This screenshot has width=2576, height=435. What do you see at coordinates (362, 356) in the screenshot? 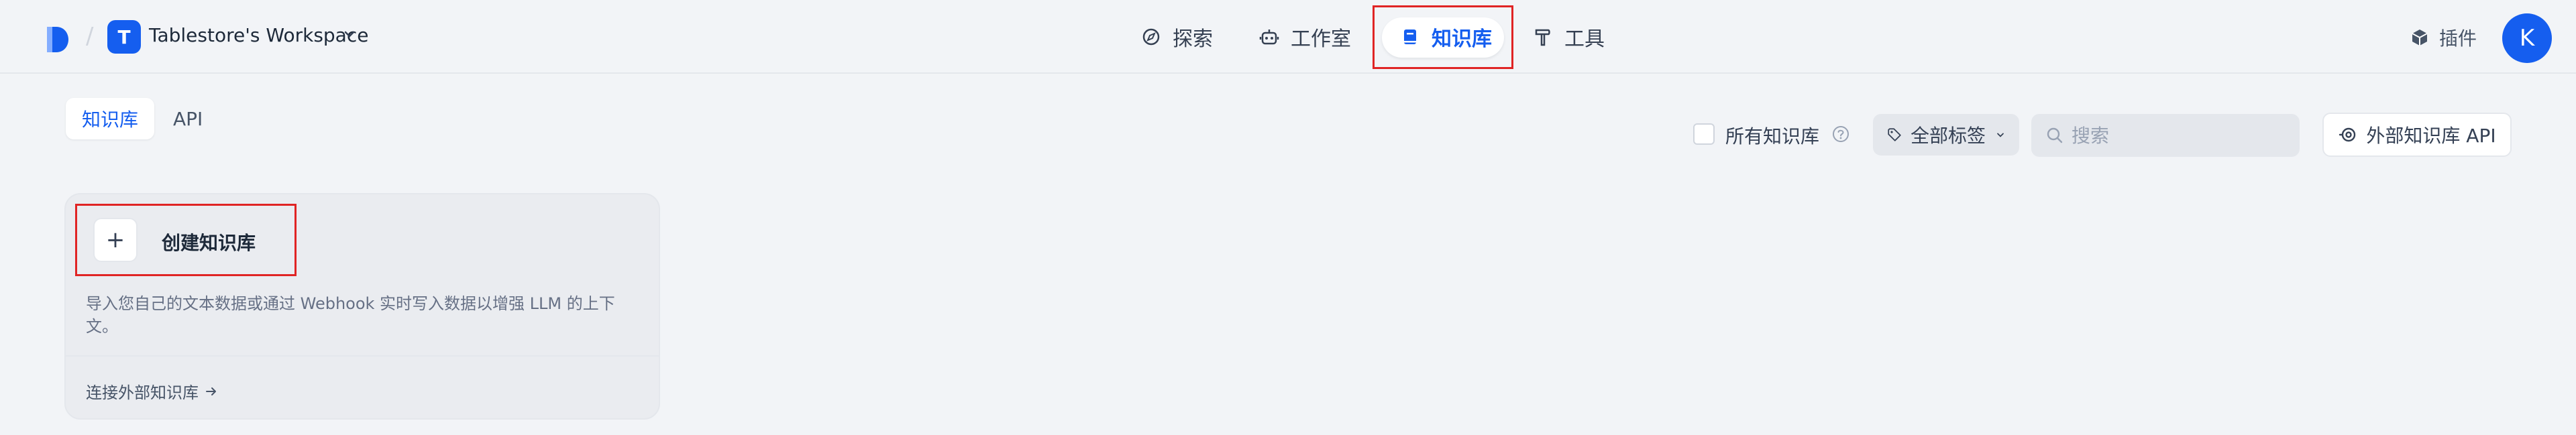
I see `card-divider` at bounding box center [362, 356].